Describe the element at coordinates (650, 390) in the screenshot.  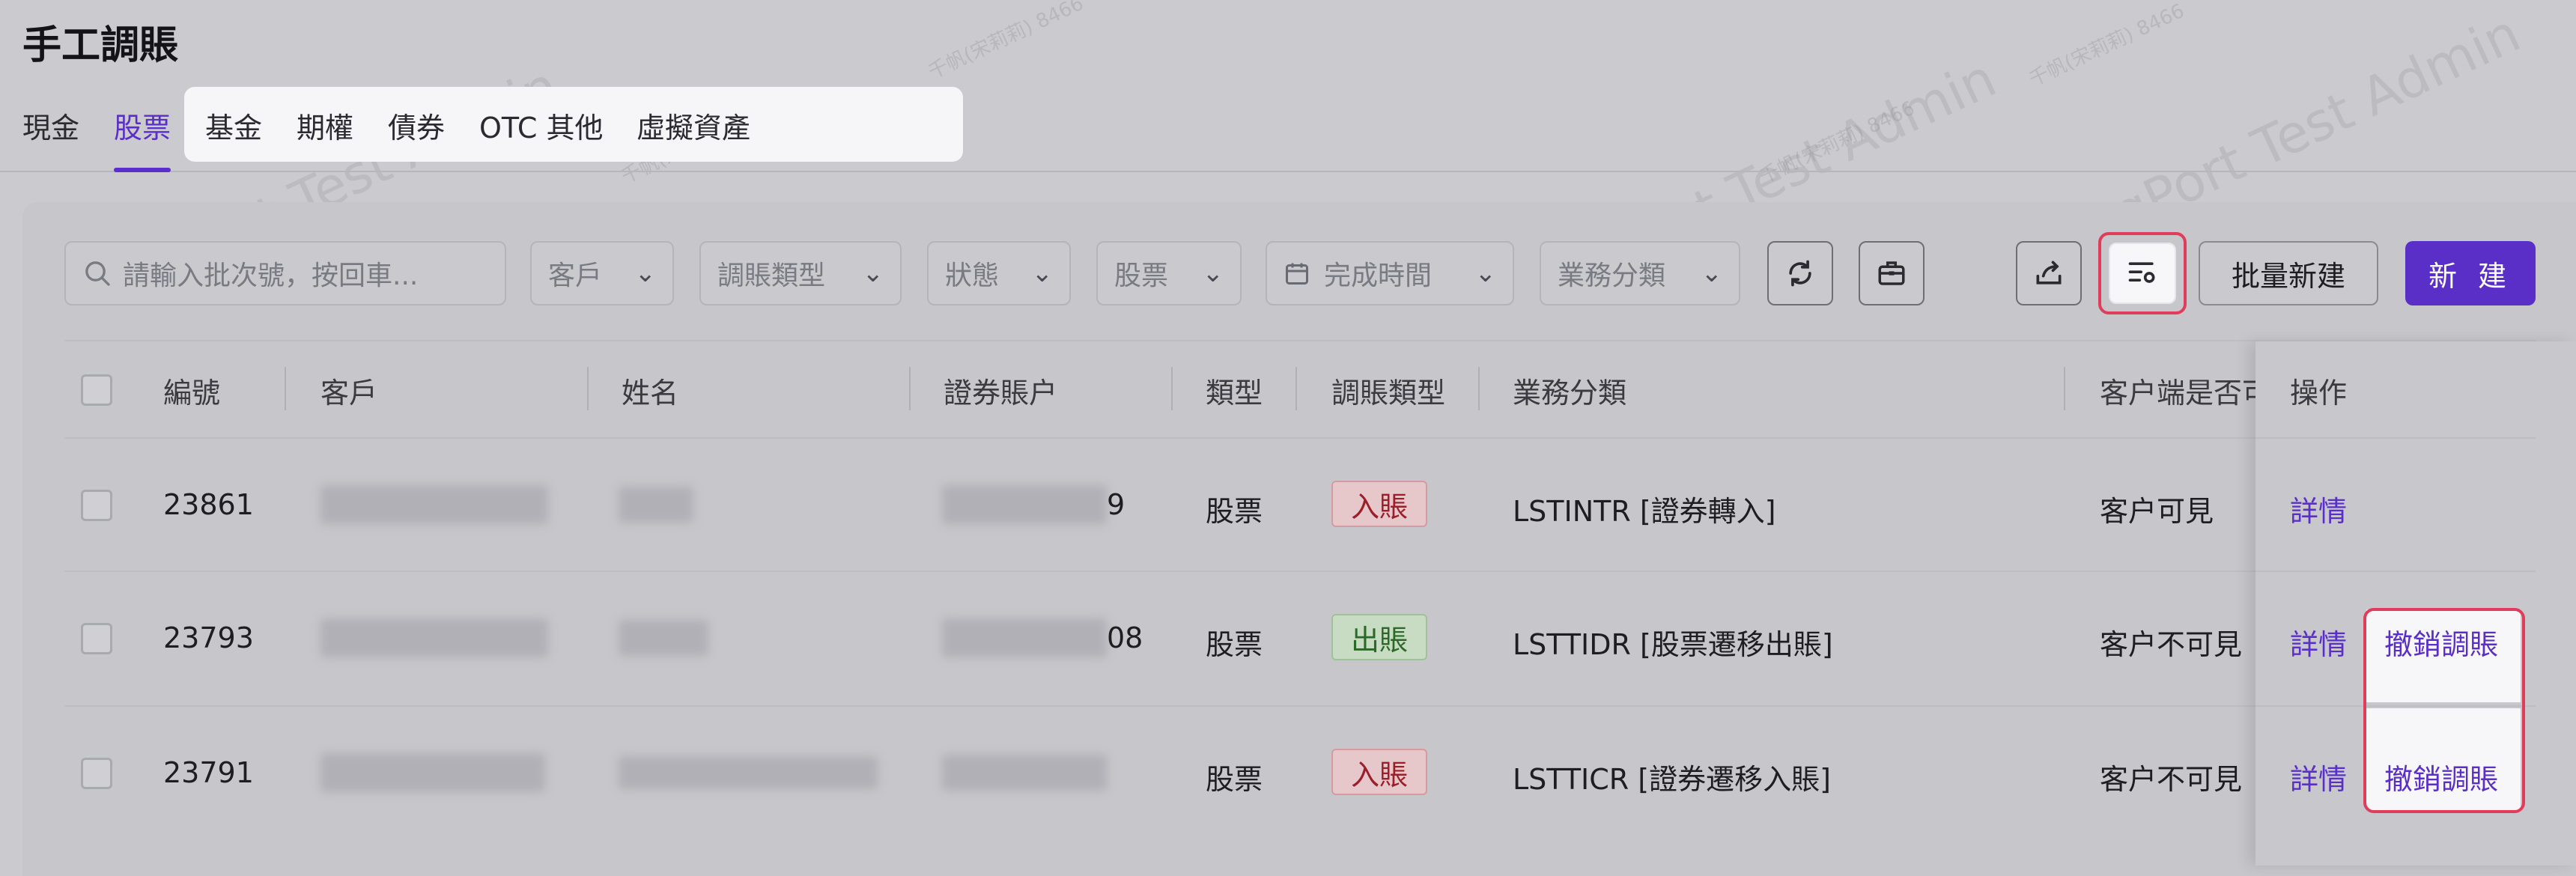
I see `column-header-name: 姓名` at that location.